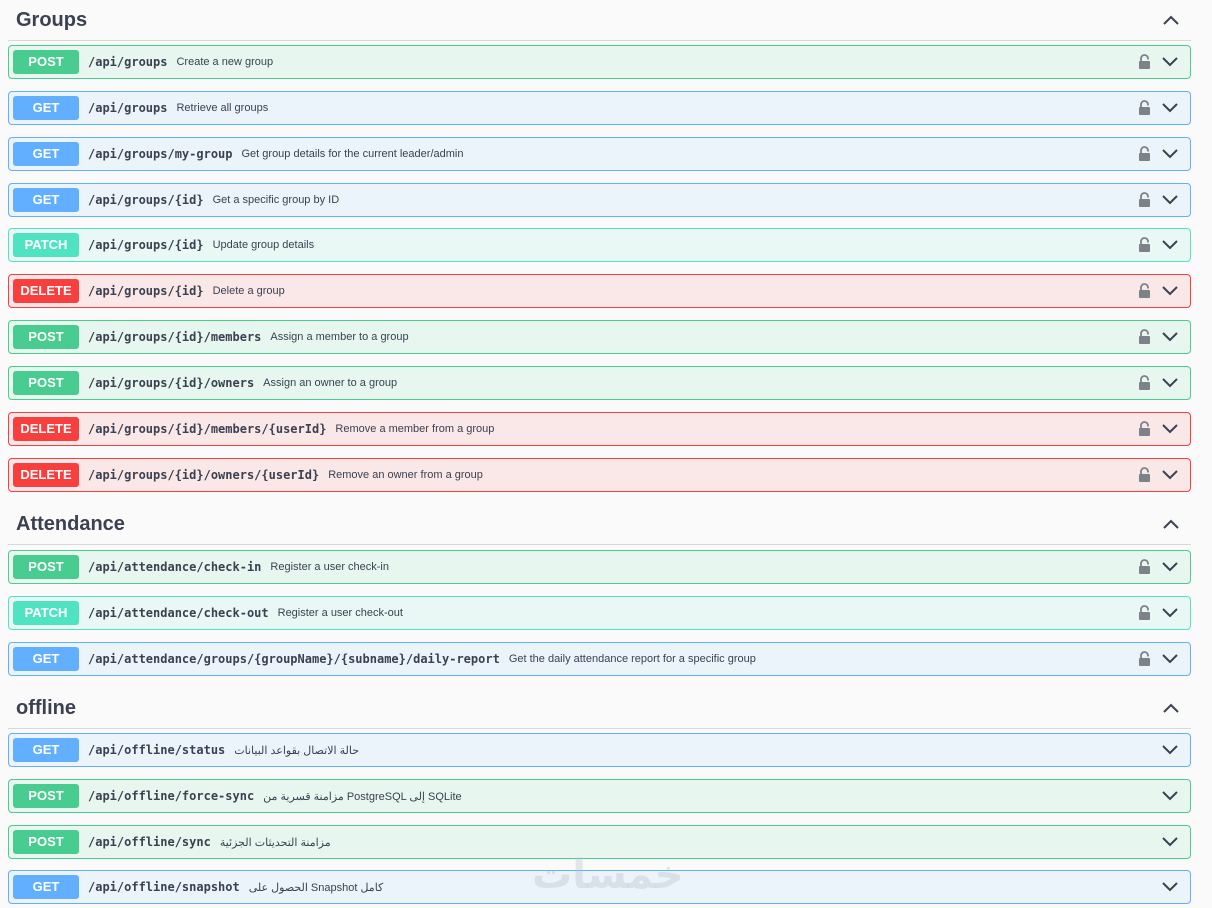 Image resolution: width=1212 pixels, height=908 pixels. Describe the element at coordinates (160, 154) in the screenshot. I see `operation-path: /api/groups/my-group` at that location.